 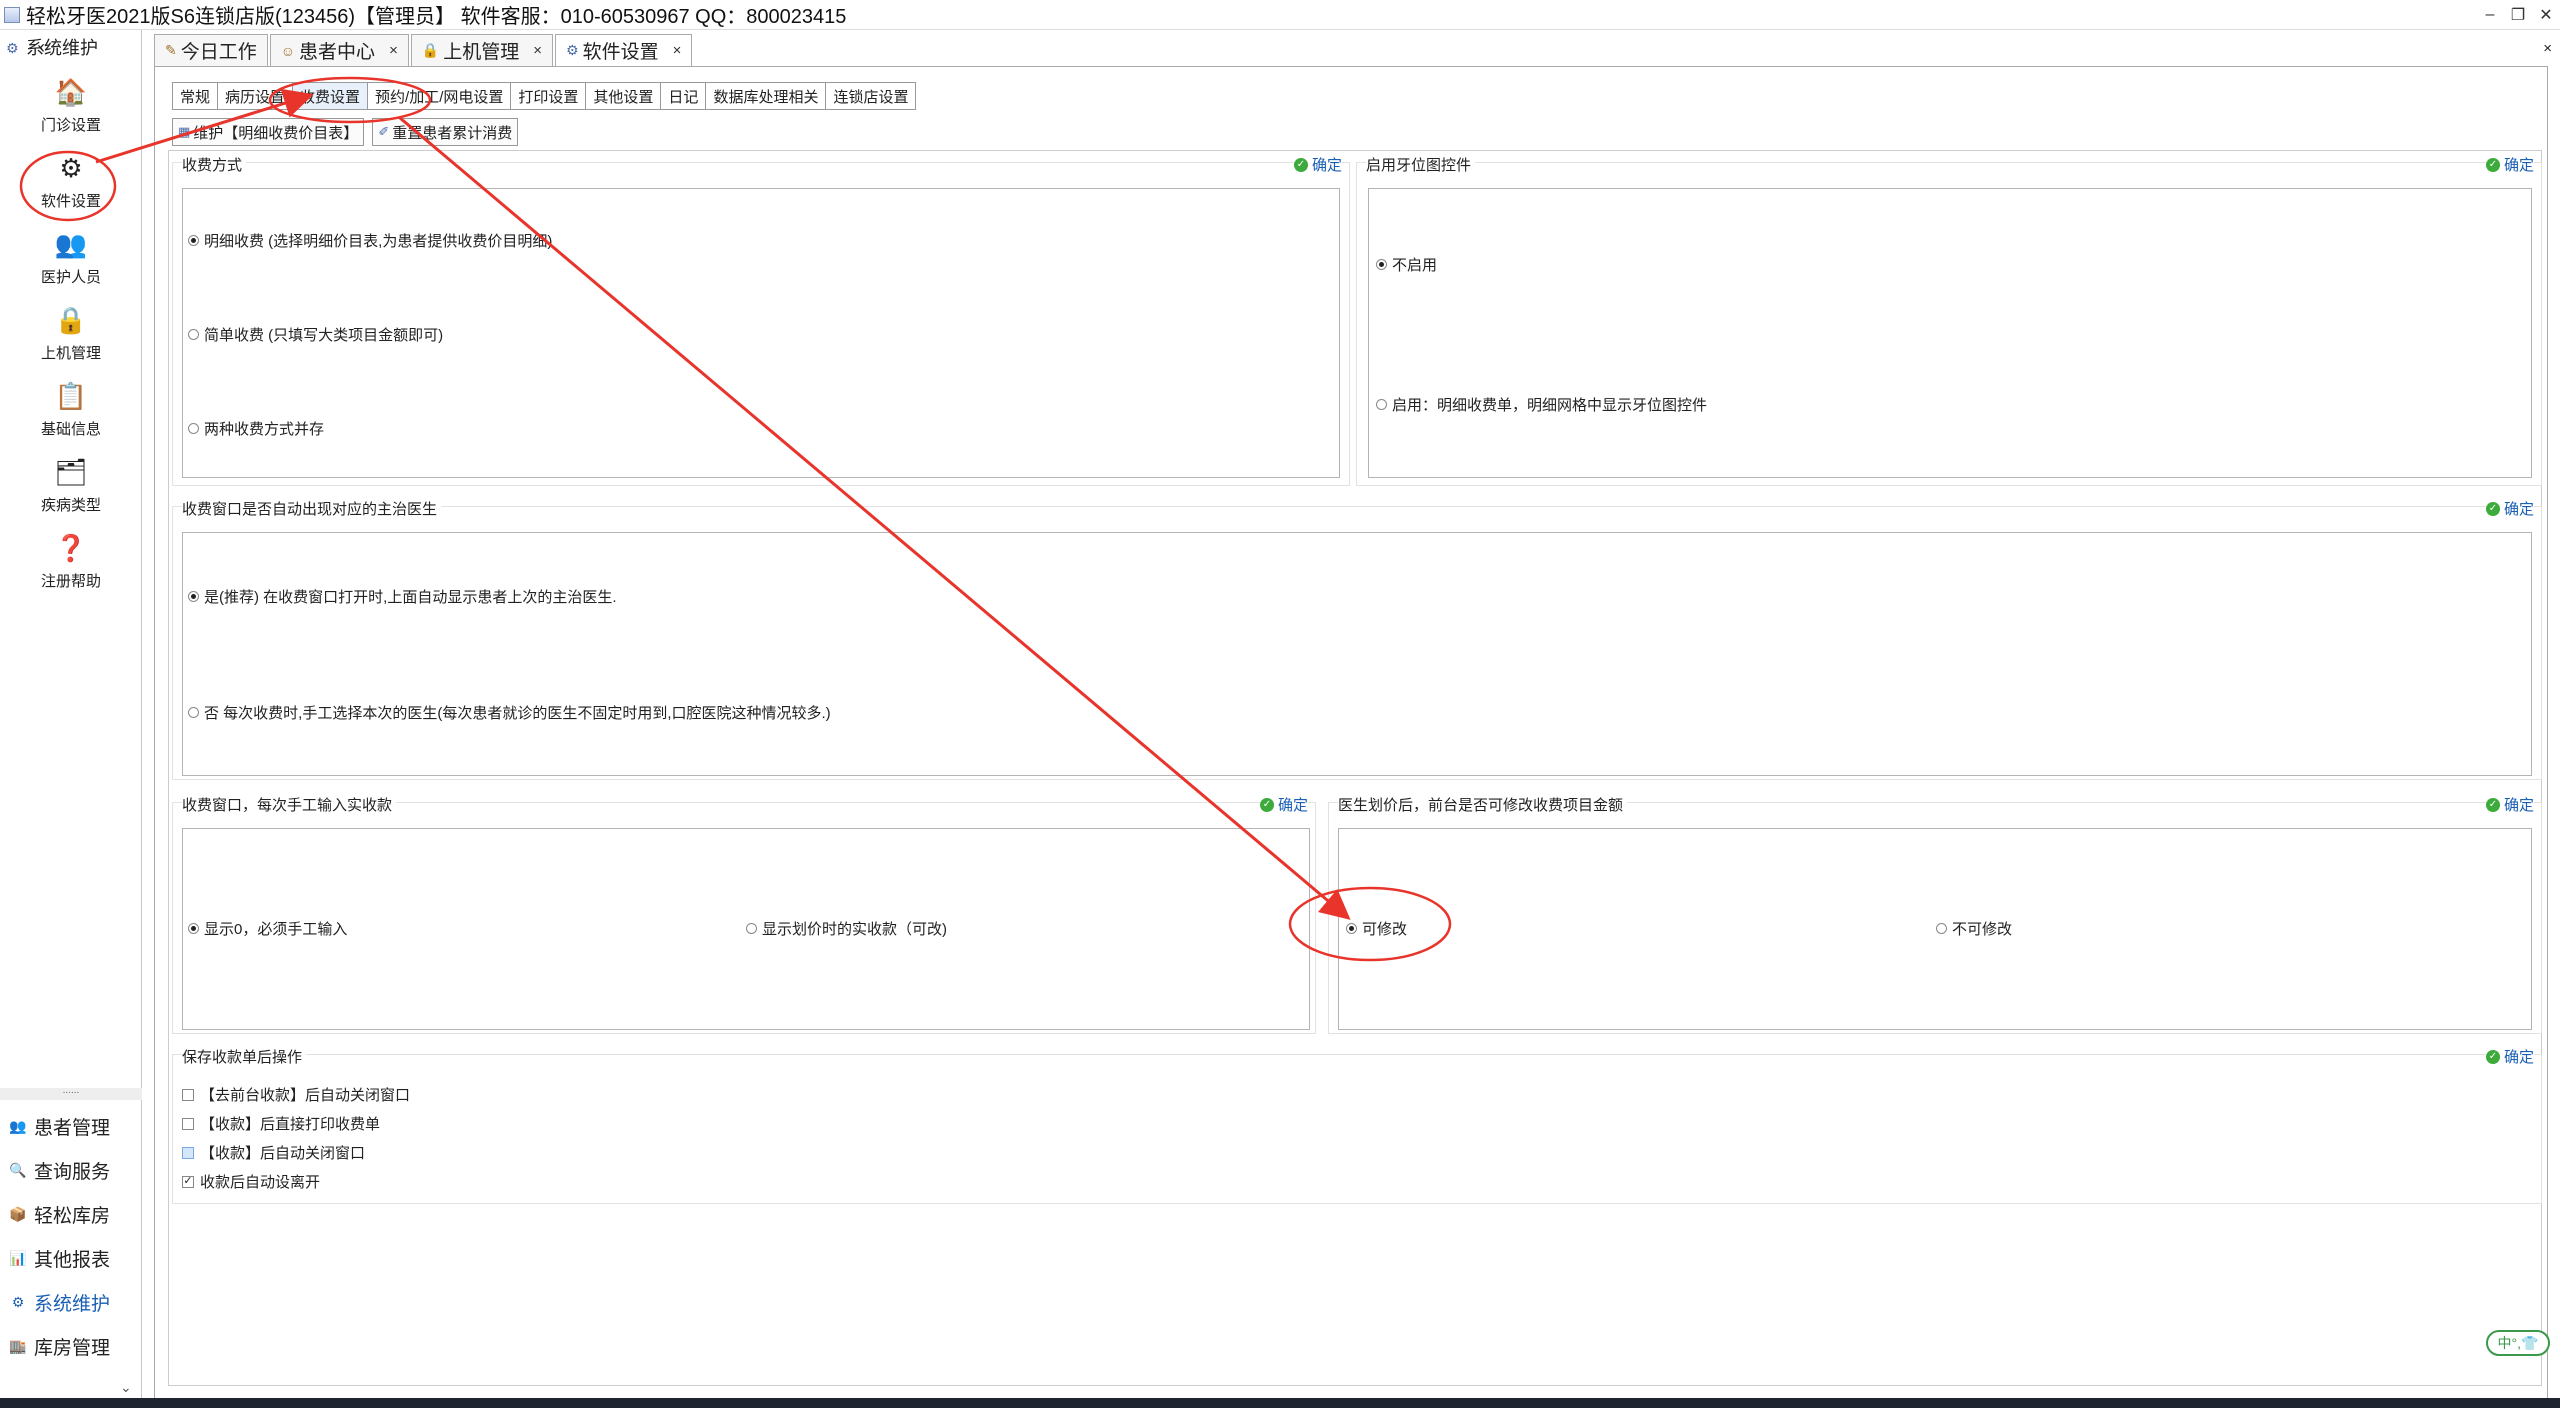 I want to click on document-tabs: ✎ 今日工作 ☺ 患者中心 × 🔒 上机管理 × ⚙ 软件设置 ×, so click(x=424, y=50).